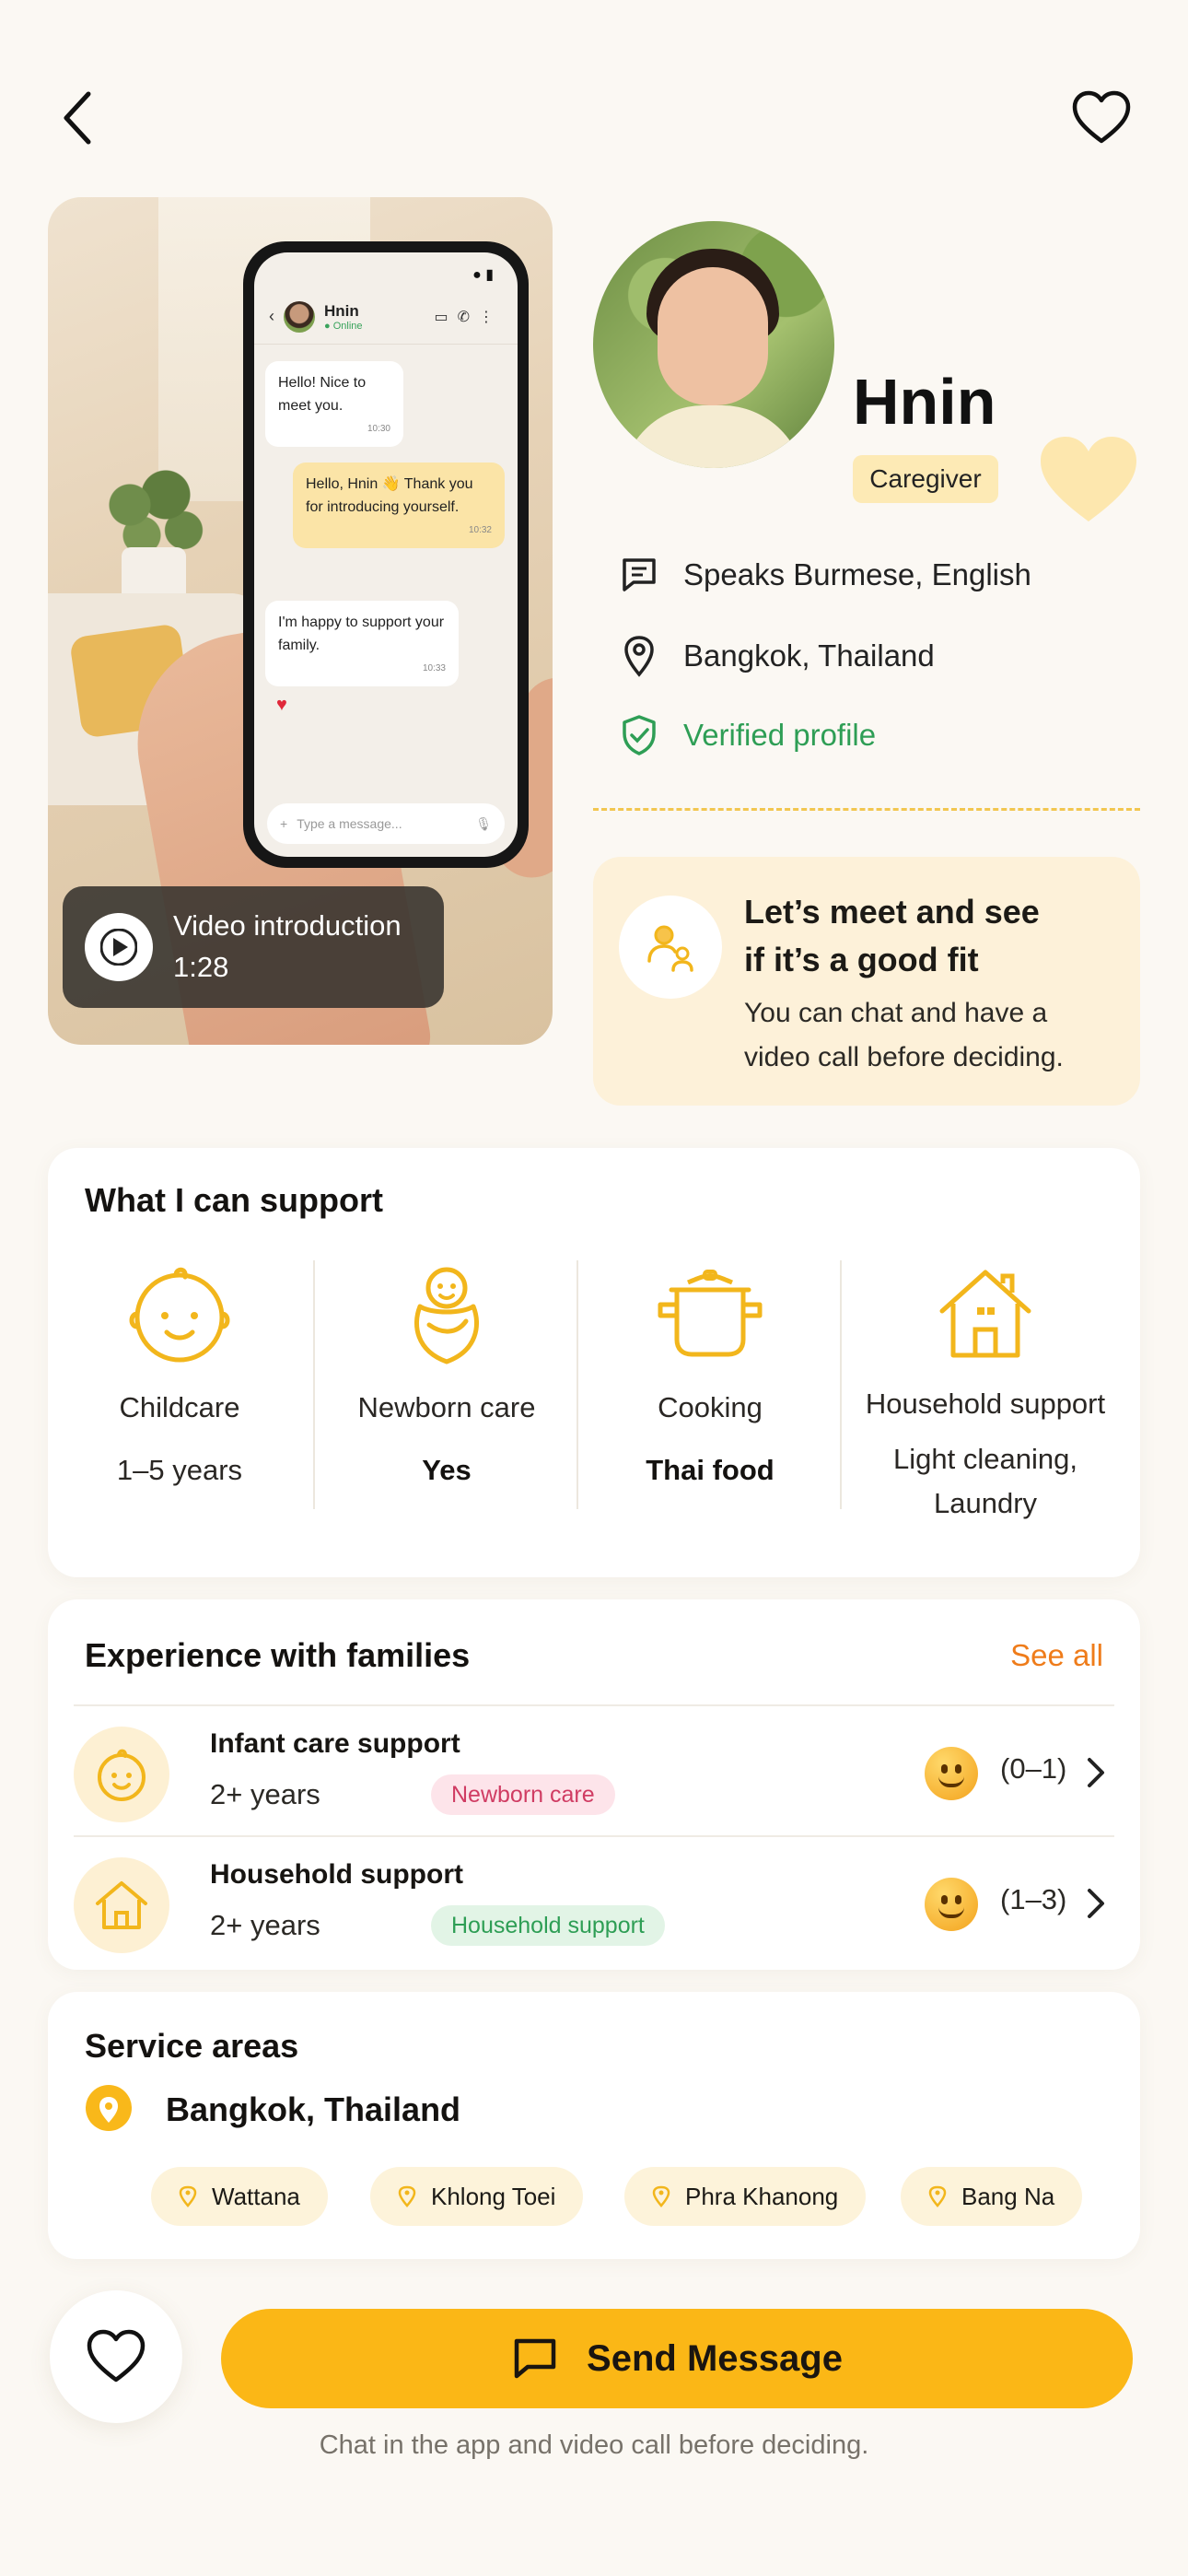  Describe the element at coordinates (480, 529) in the screenshot. I see `chat-bubble-time: 10:32` at that location.